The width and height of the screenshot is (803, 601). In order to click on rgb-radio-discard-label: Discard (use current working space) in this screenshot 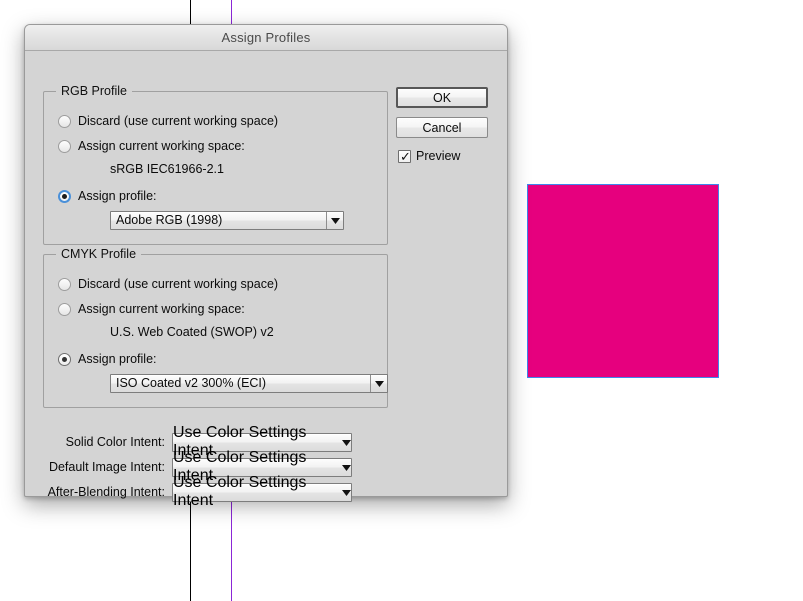, I will do `click(178, 121)`.